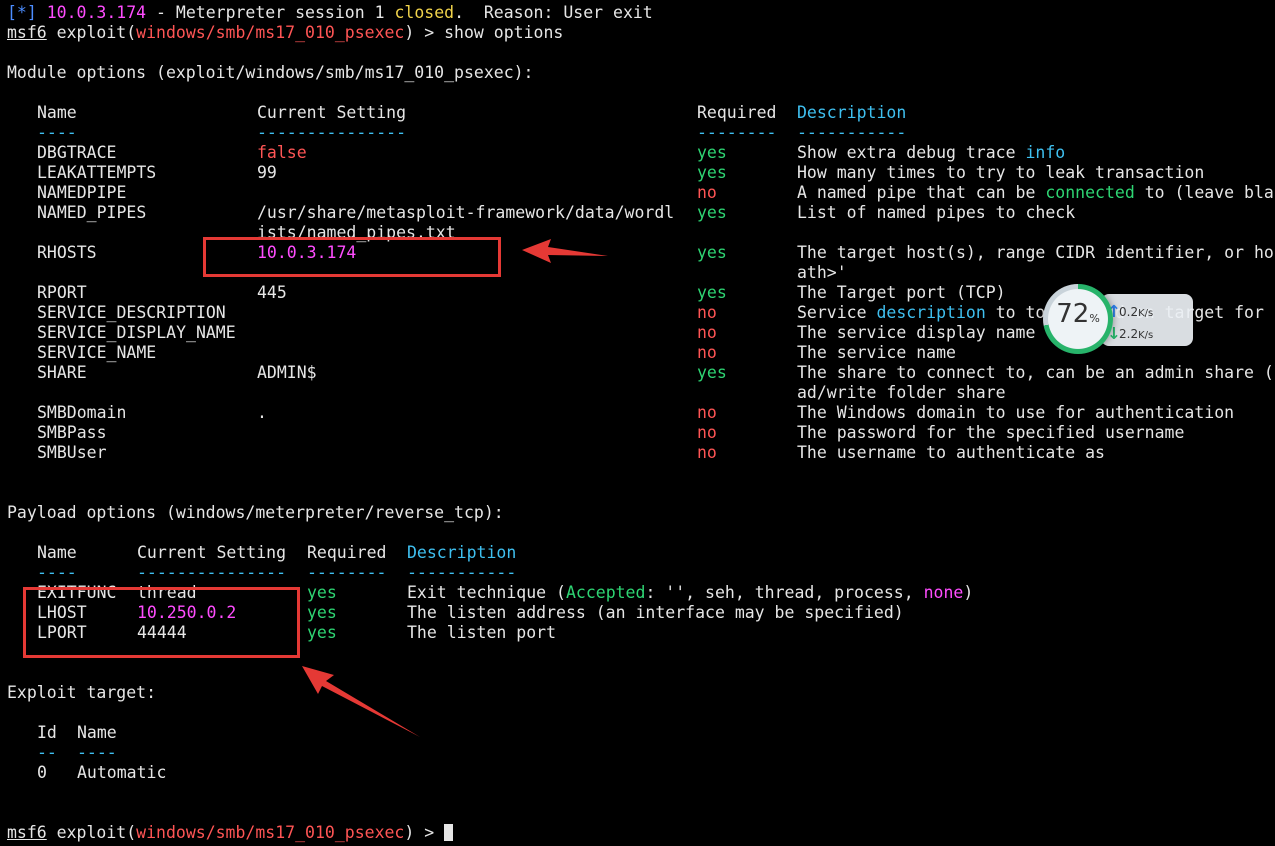 This screenshot has height=846, width=1275. What do you see at coordinates (455, 488) in the screenshot?
I see `annotation-arrows` at bounding box center [455, 488].